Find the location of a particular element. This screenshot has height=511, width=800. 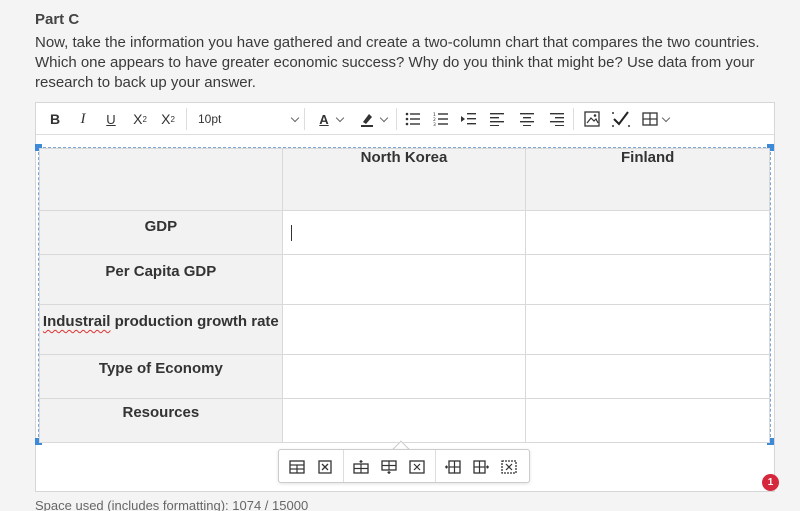

cell-north-korea-resources is located at coordinates (404, 420).